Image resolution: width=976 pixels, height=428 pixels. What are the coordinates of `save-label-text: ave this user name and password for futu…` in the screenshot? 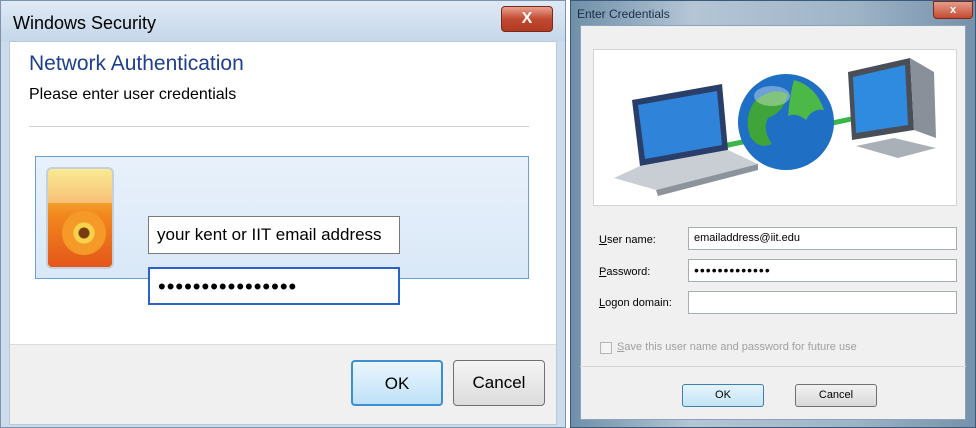 It's located at (740, 347).